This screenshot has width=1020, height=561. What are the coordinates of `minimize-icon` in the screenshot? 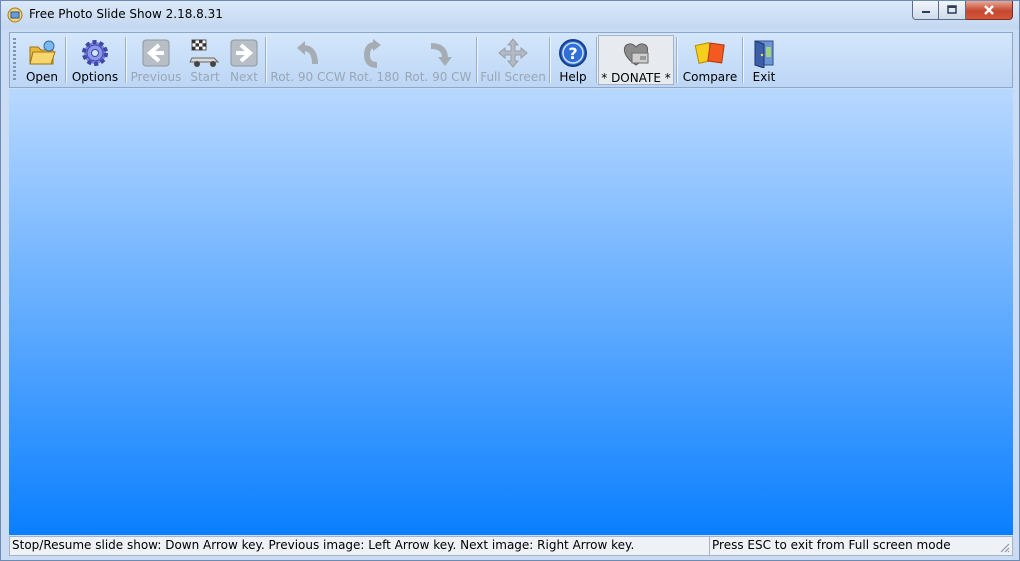 It's located at (925, 12).